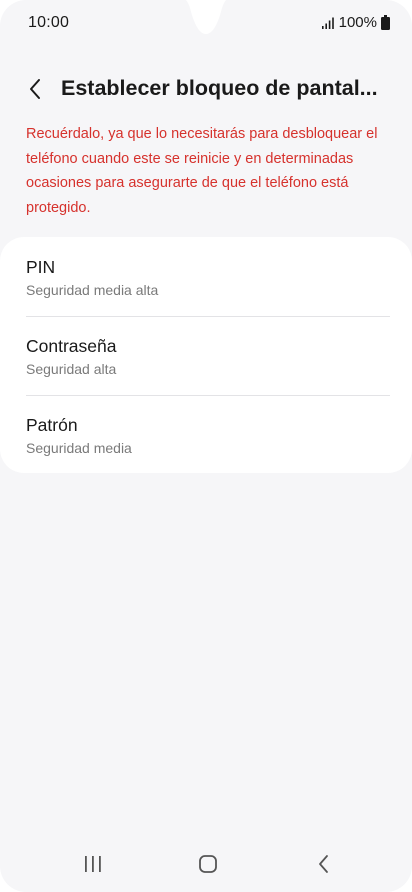  I want to click on back-icon, so click(323, 864).